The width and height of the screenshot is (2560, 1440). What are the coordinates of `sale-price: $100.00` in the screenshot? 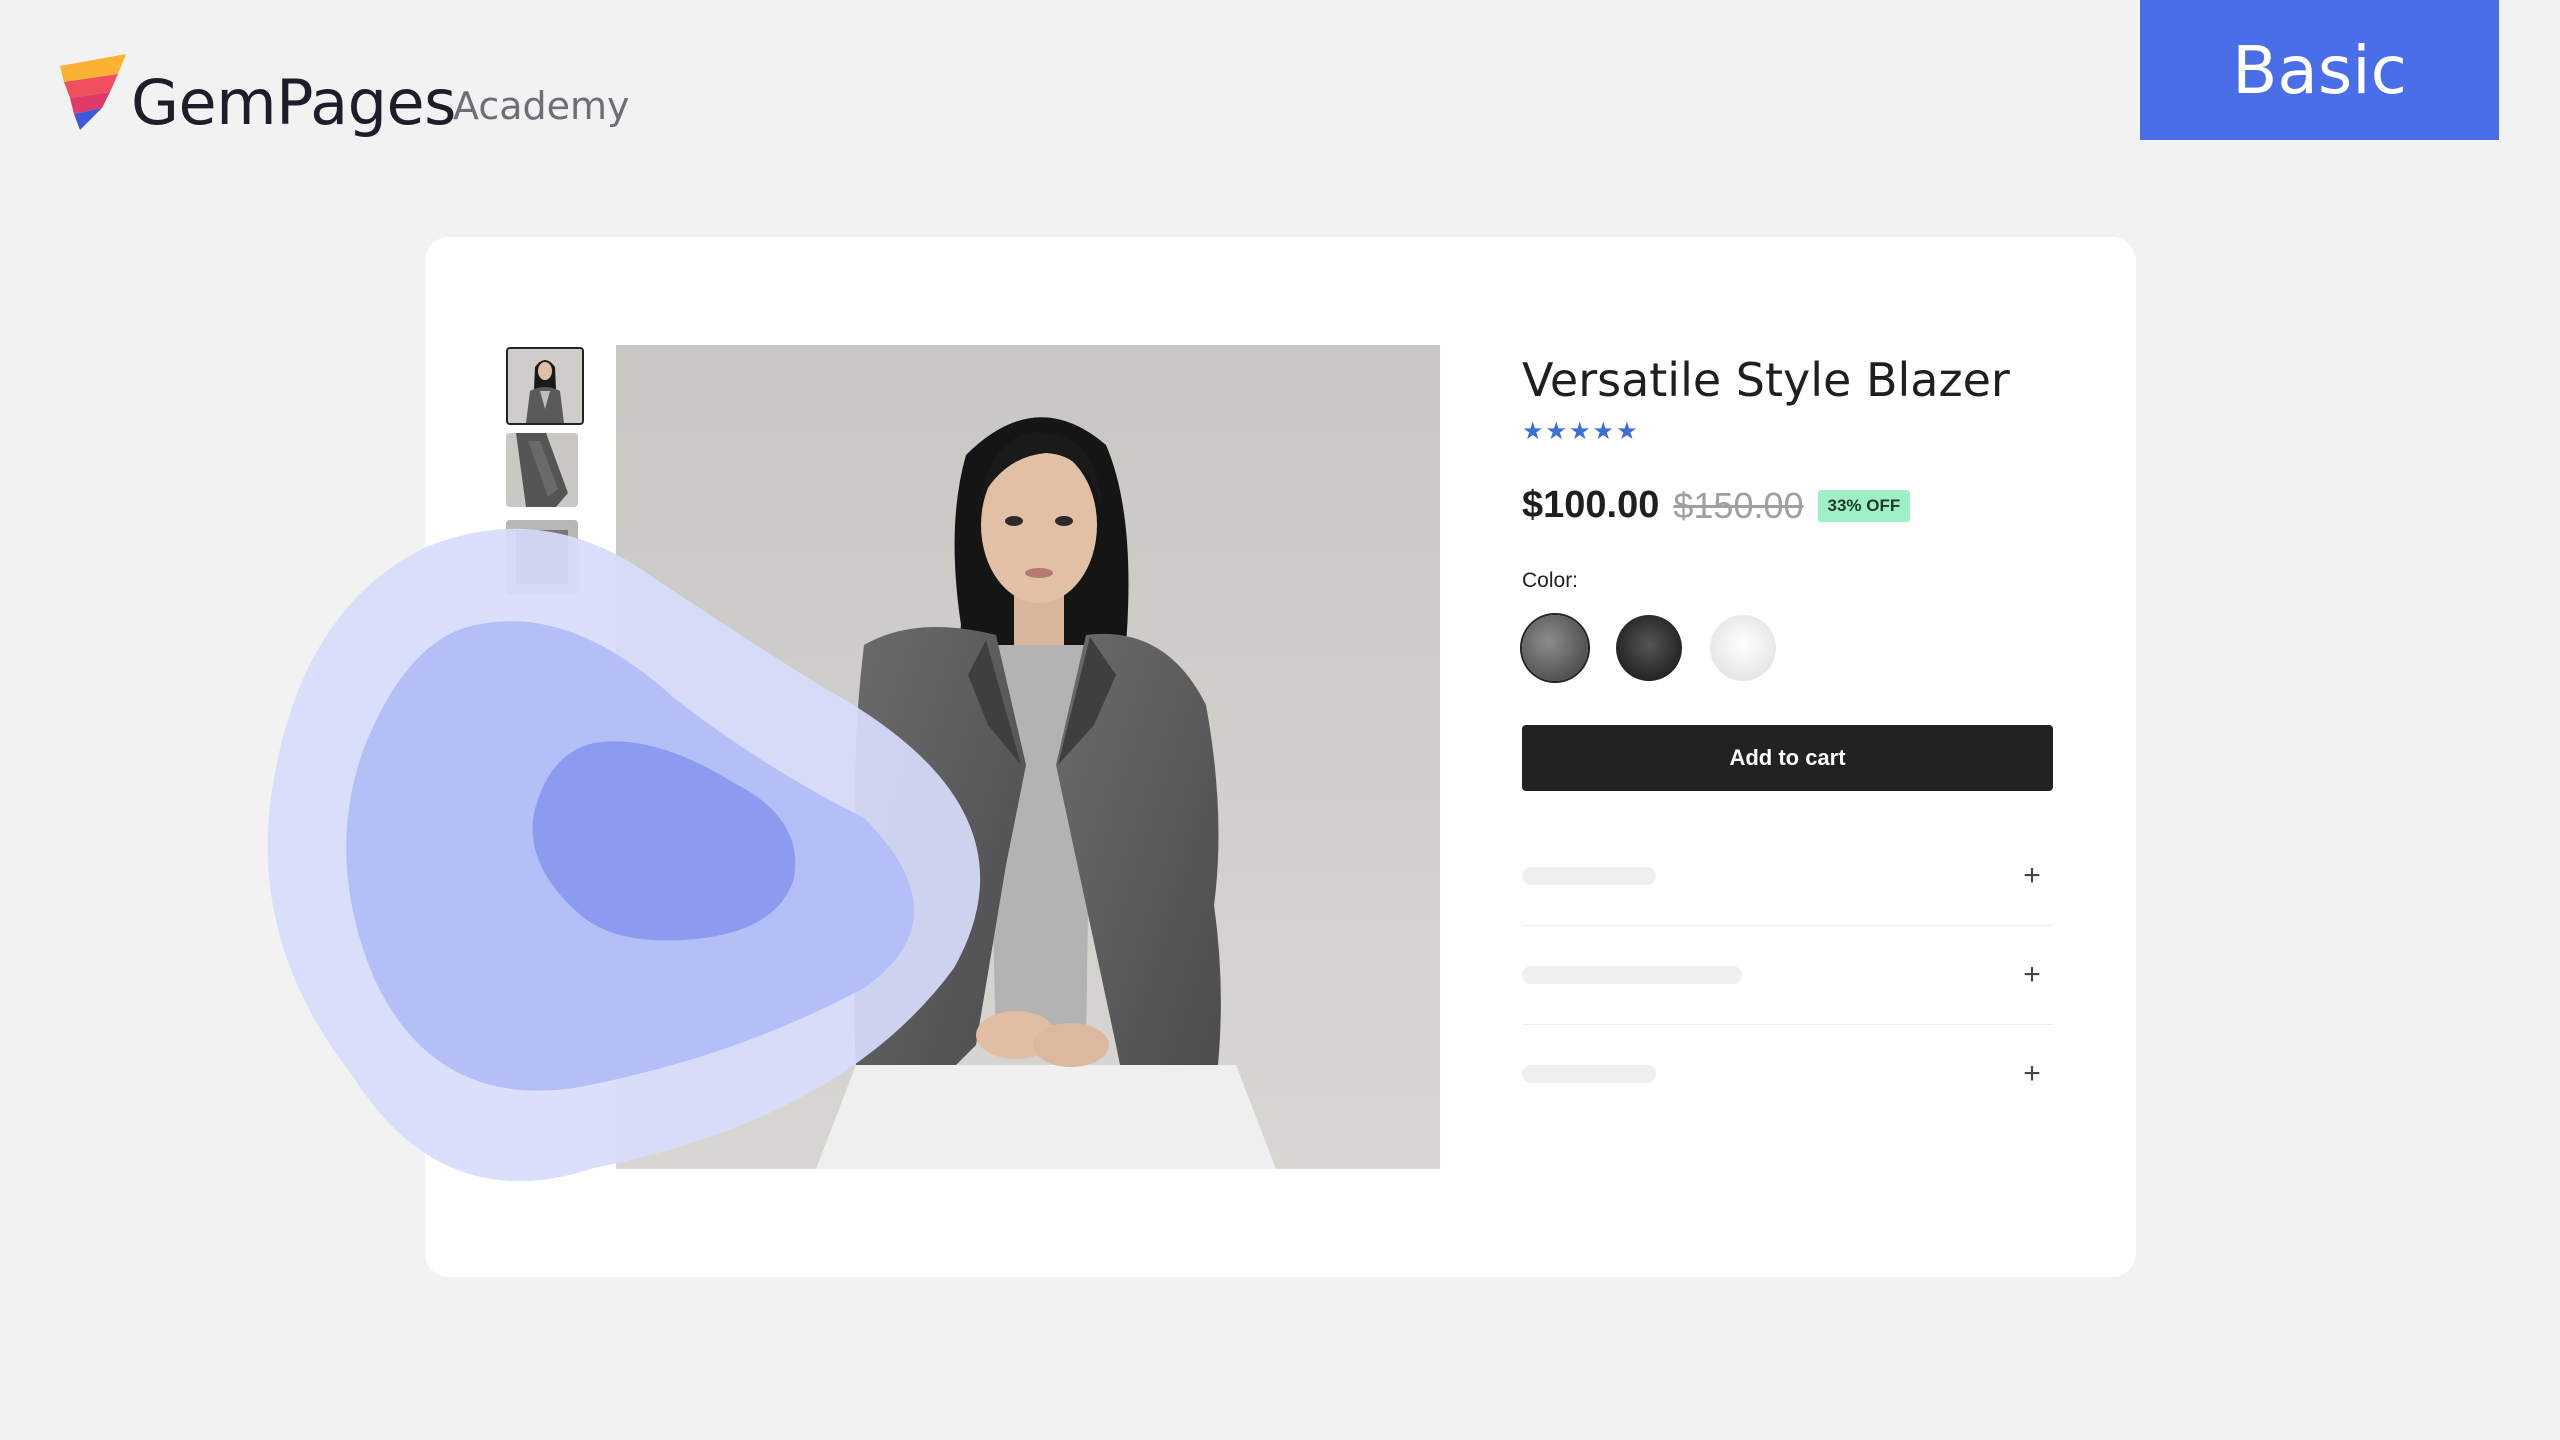 It's located at (1591, 505).